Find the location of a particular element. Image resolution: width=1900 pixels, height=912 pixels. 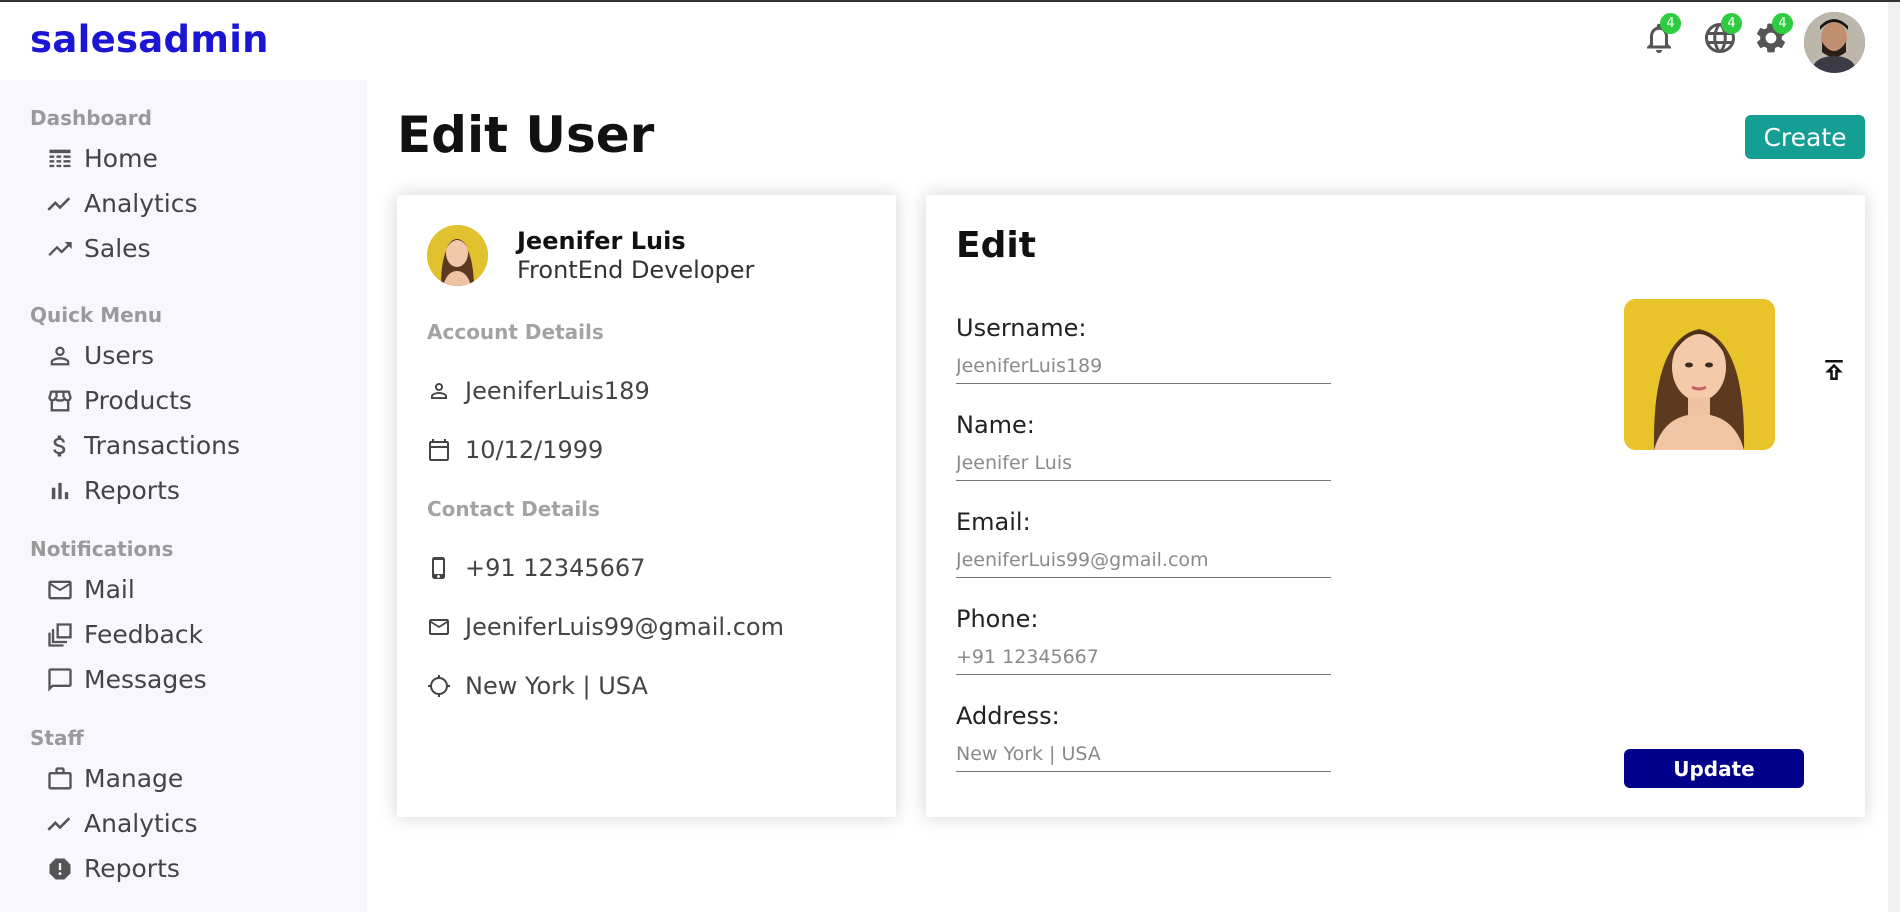

user-email-row: JeeniferLuis99@gmail.com is located at coordinates (605, 627).